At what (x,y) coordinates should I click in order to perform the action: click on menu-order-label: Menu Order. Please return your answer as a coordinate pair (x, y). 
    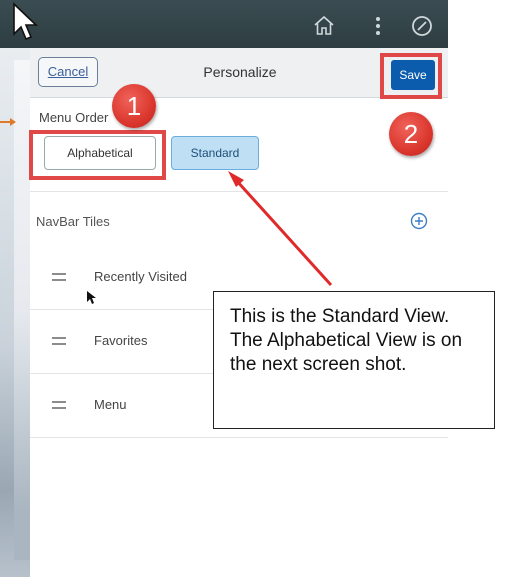
    Looking at the image, I should click on (74, 117).